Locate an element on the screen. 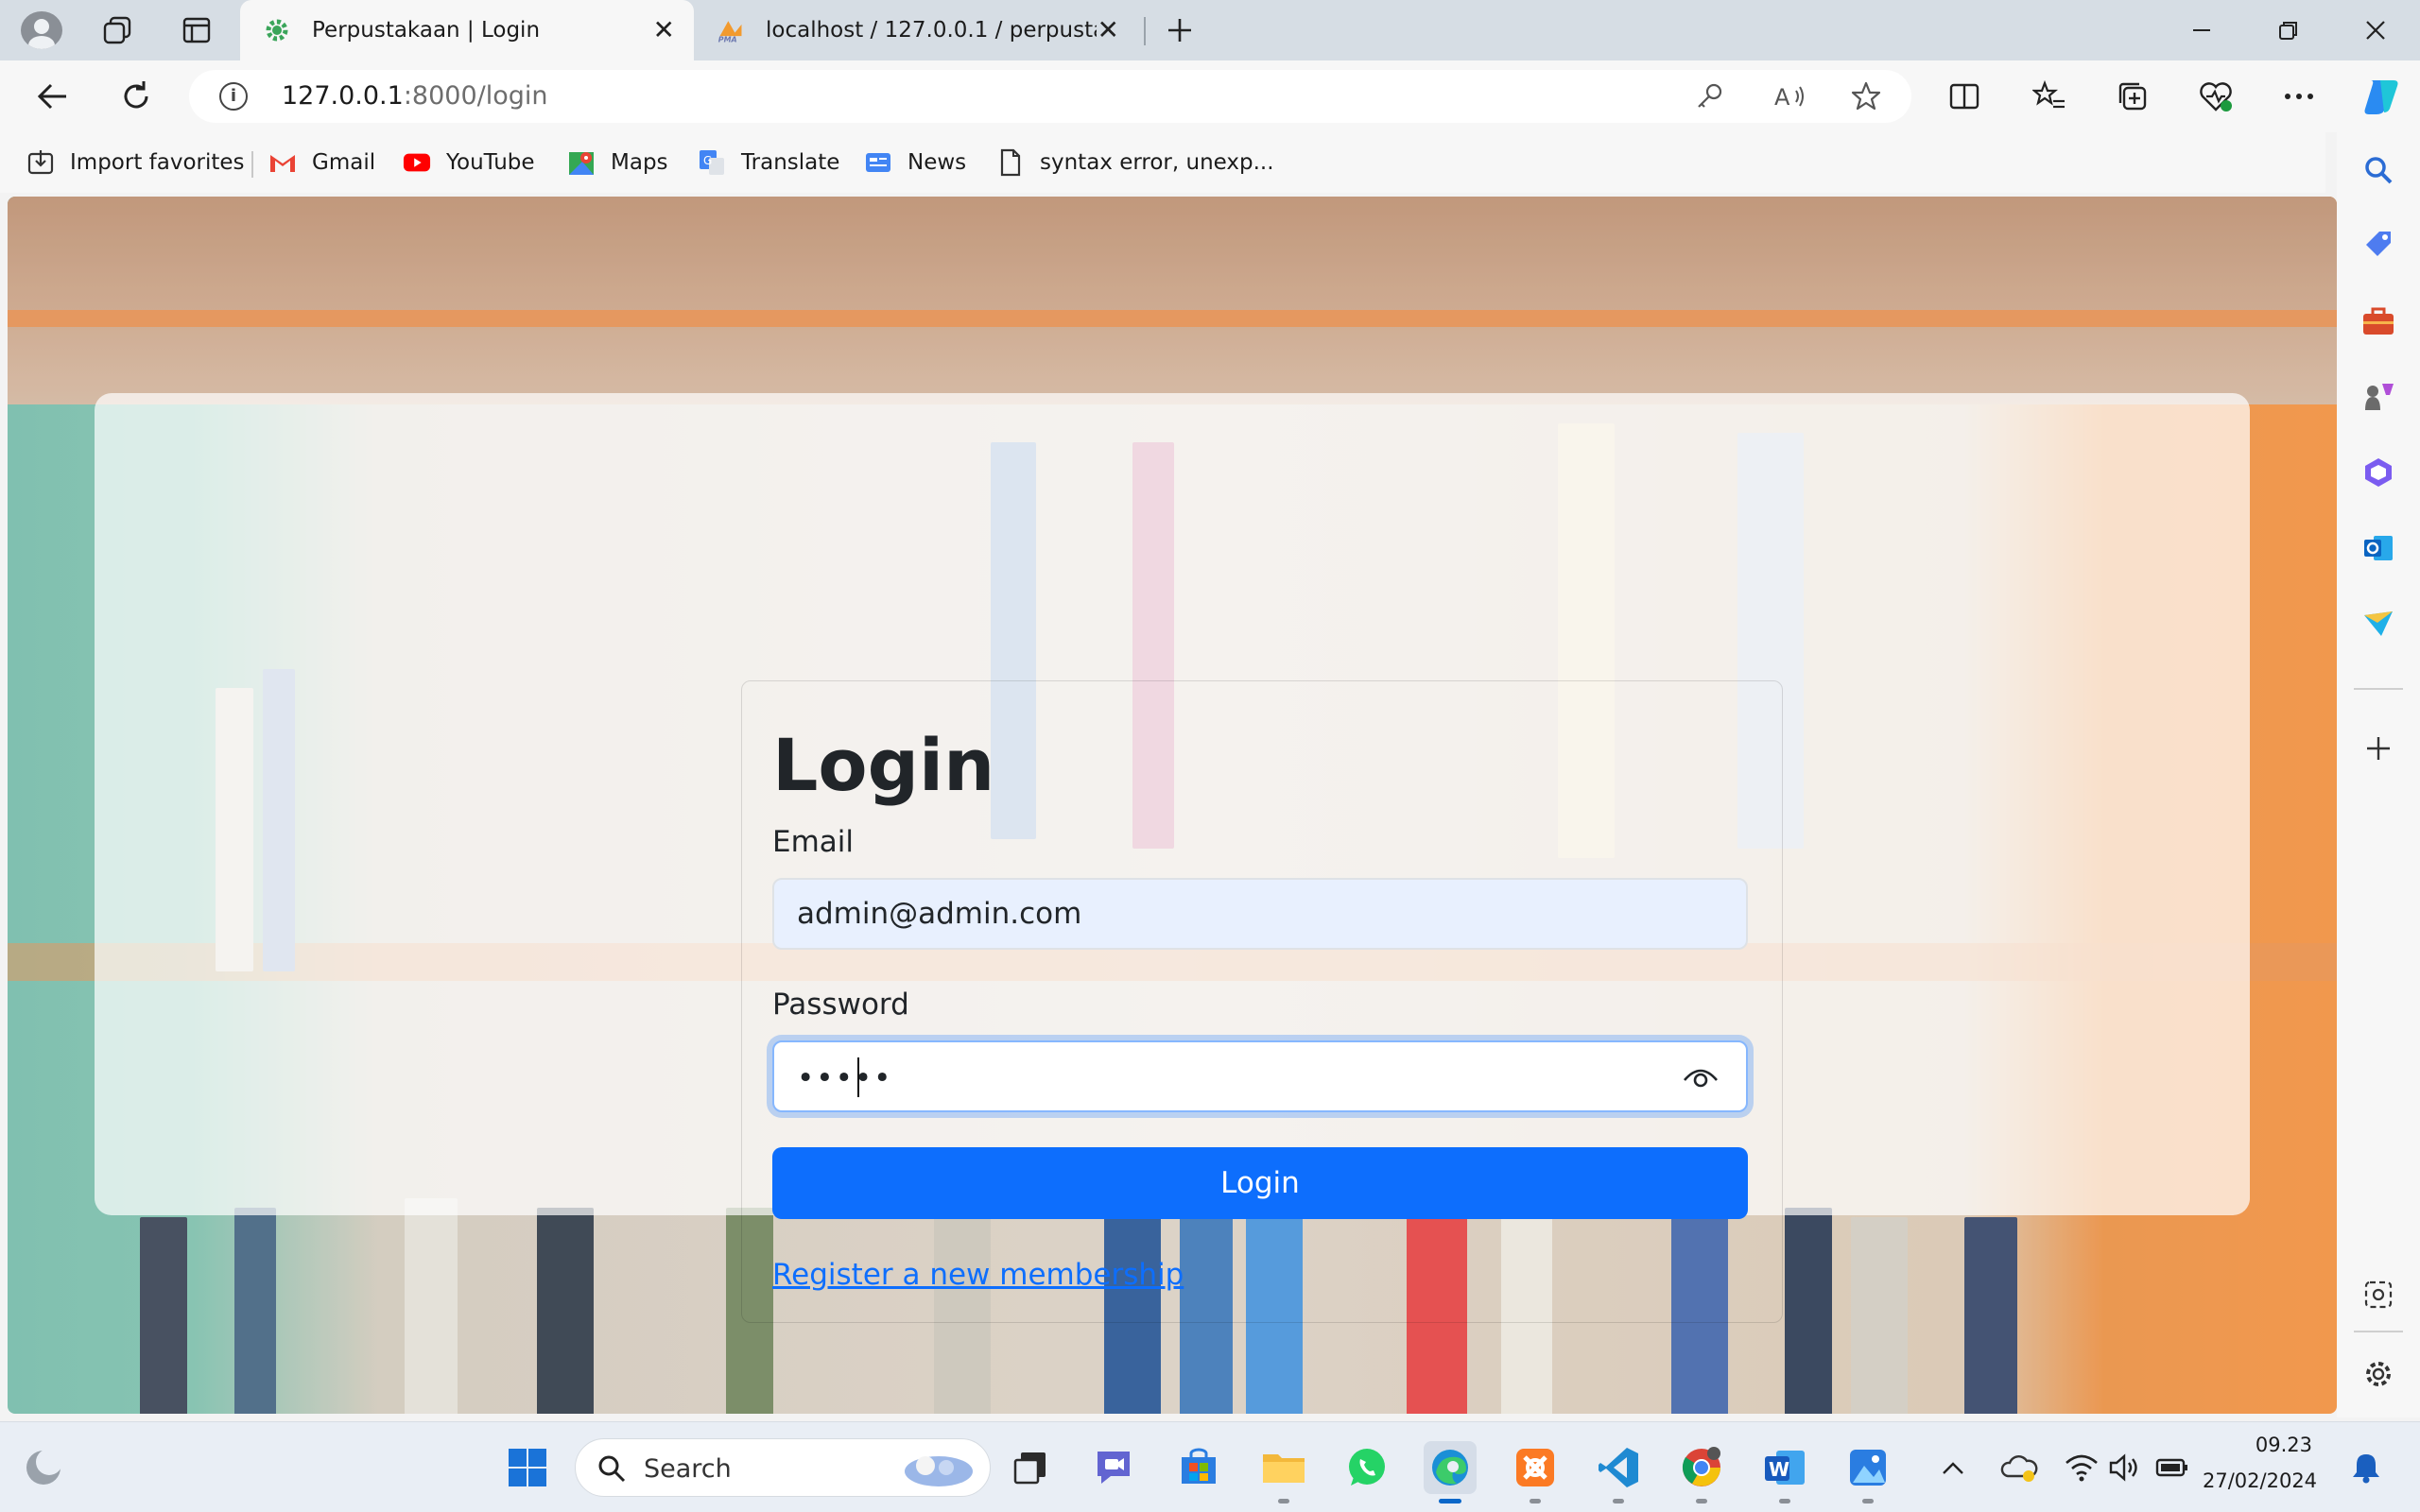 Image resolution: width=2420 pixels, height=1512 pixels. phpmyadmin-favicon-icon: PMA is located at coordinates (731, 30).